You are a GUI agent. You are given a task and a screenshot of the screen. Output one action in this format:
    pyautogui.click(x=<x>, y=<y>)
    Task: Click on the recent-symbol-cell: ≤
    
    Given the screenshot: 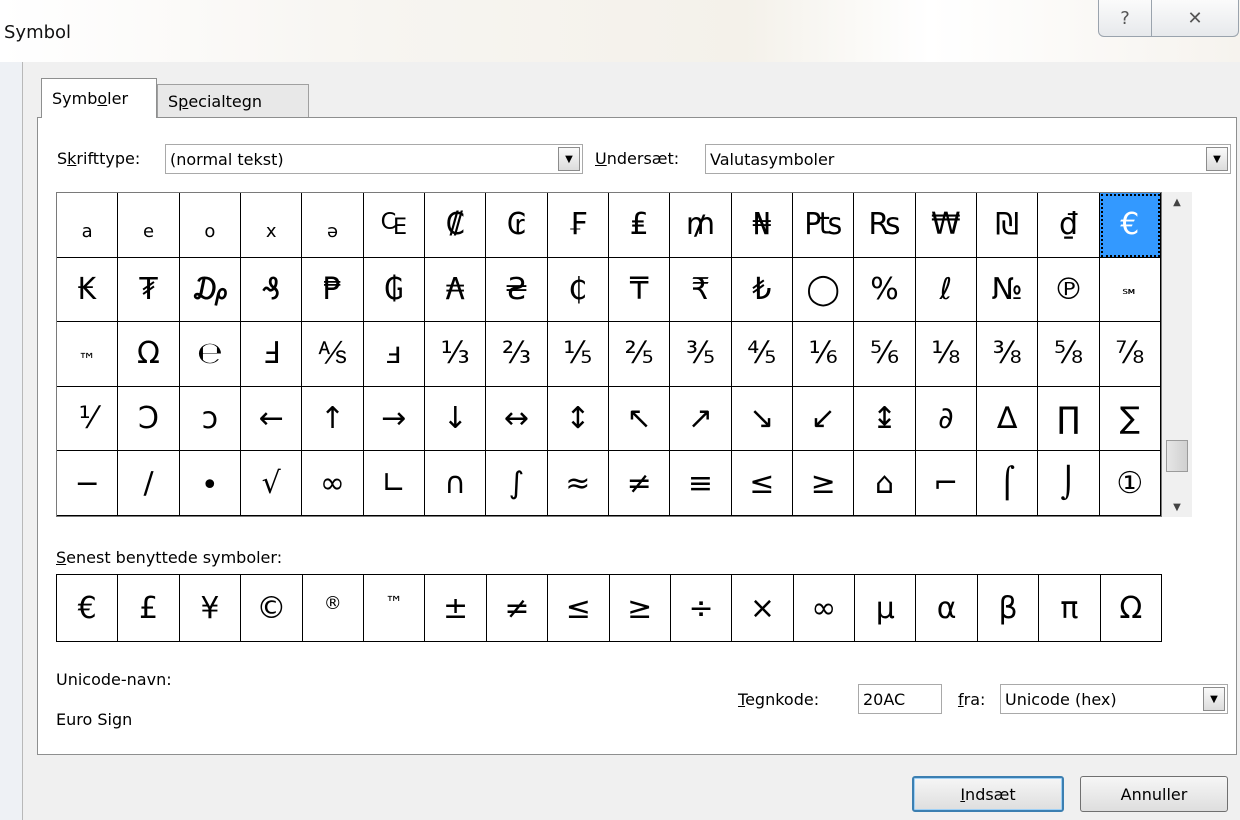 What is the action you would take?
    pyautogui.click(x=579, y=608)
    